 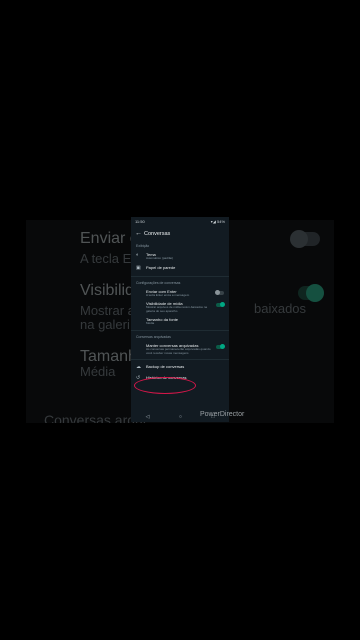 What do you see at coordinates (180, 417) in the screenshot?
I see `nav-home-icon: ○` at bounding box center [180, 417].